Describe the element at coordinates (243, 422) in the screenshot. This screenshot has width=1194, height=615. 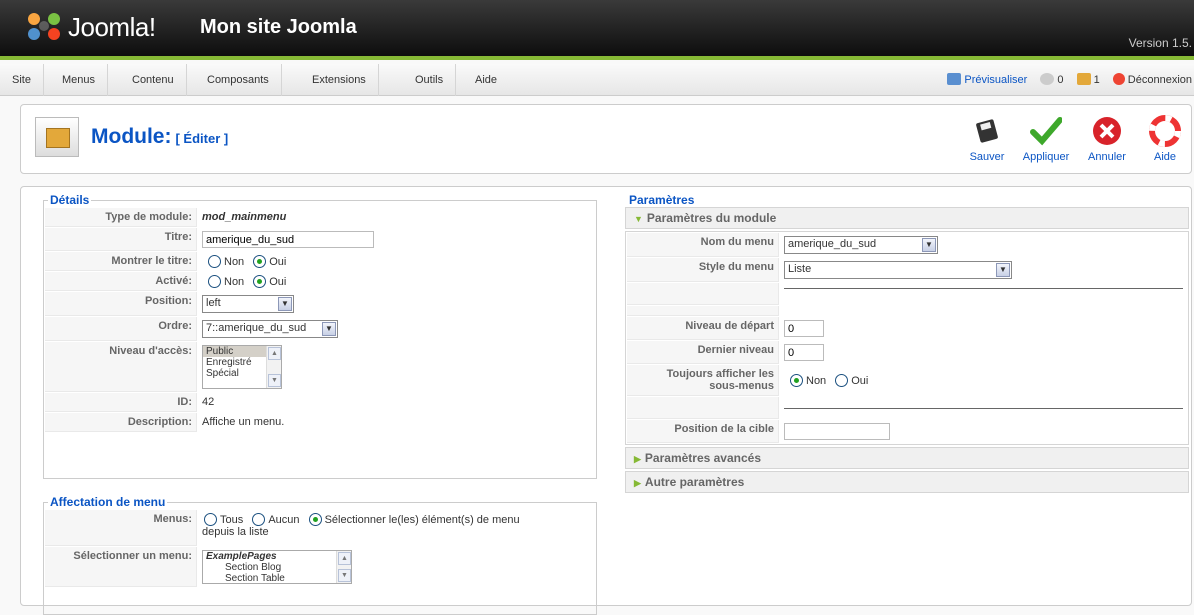
I see `description-value: Affiche un menu.` at that location.